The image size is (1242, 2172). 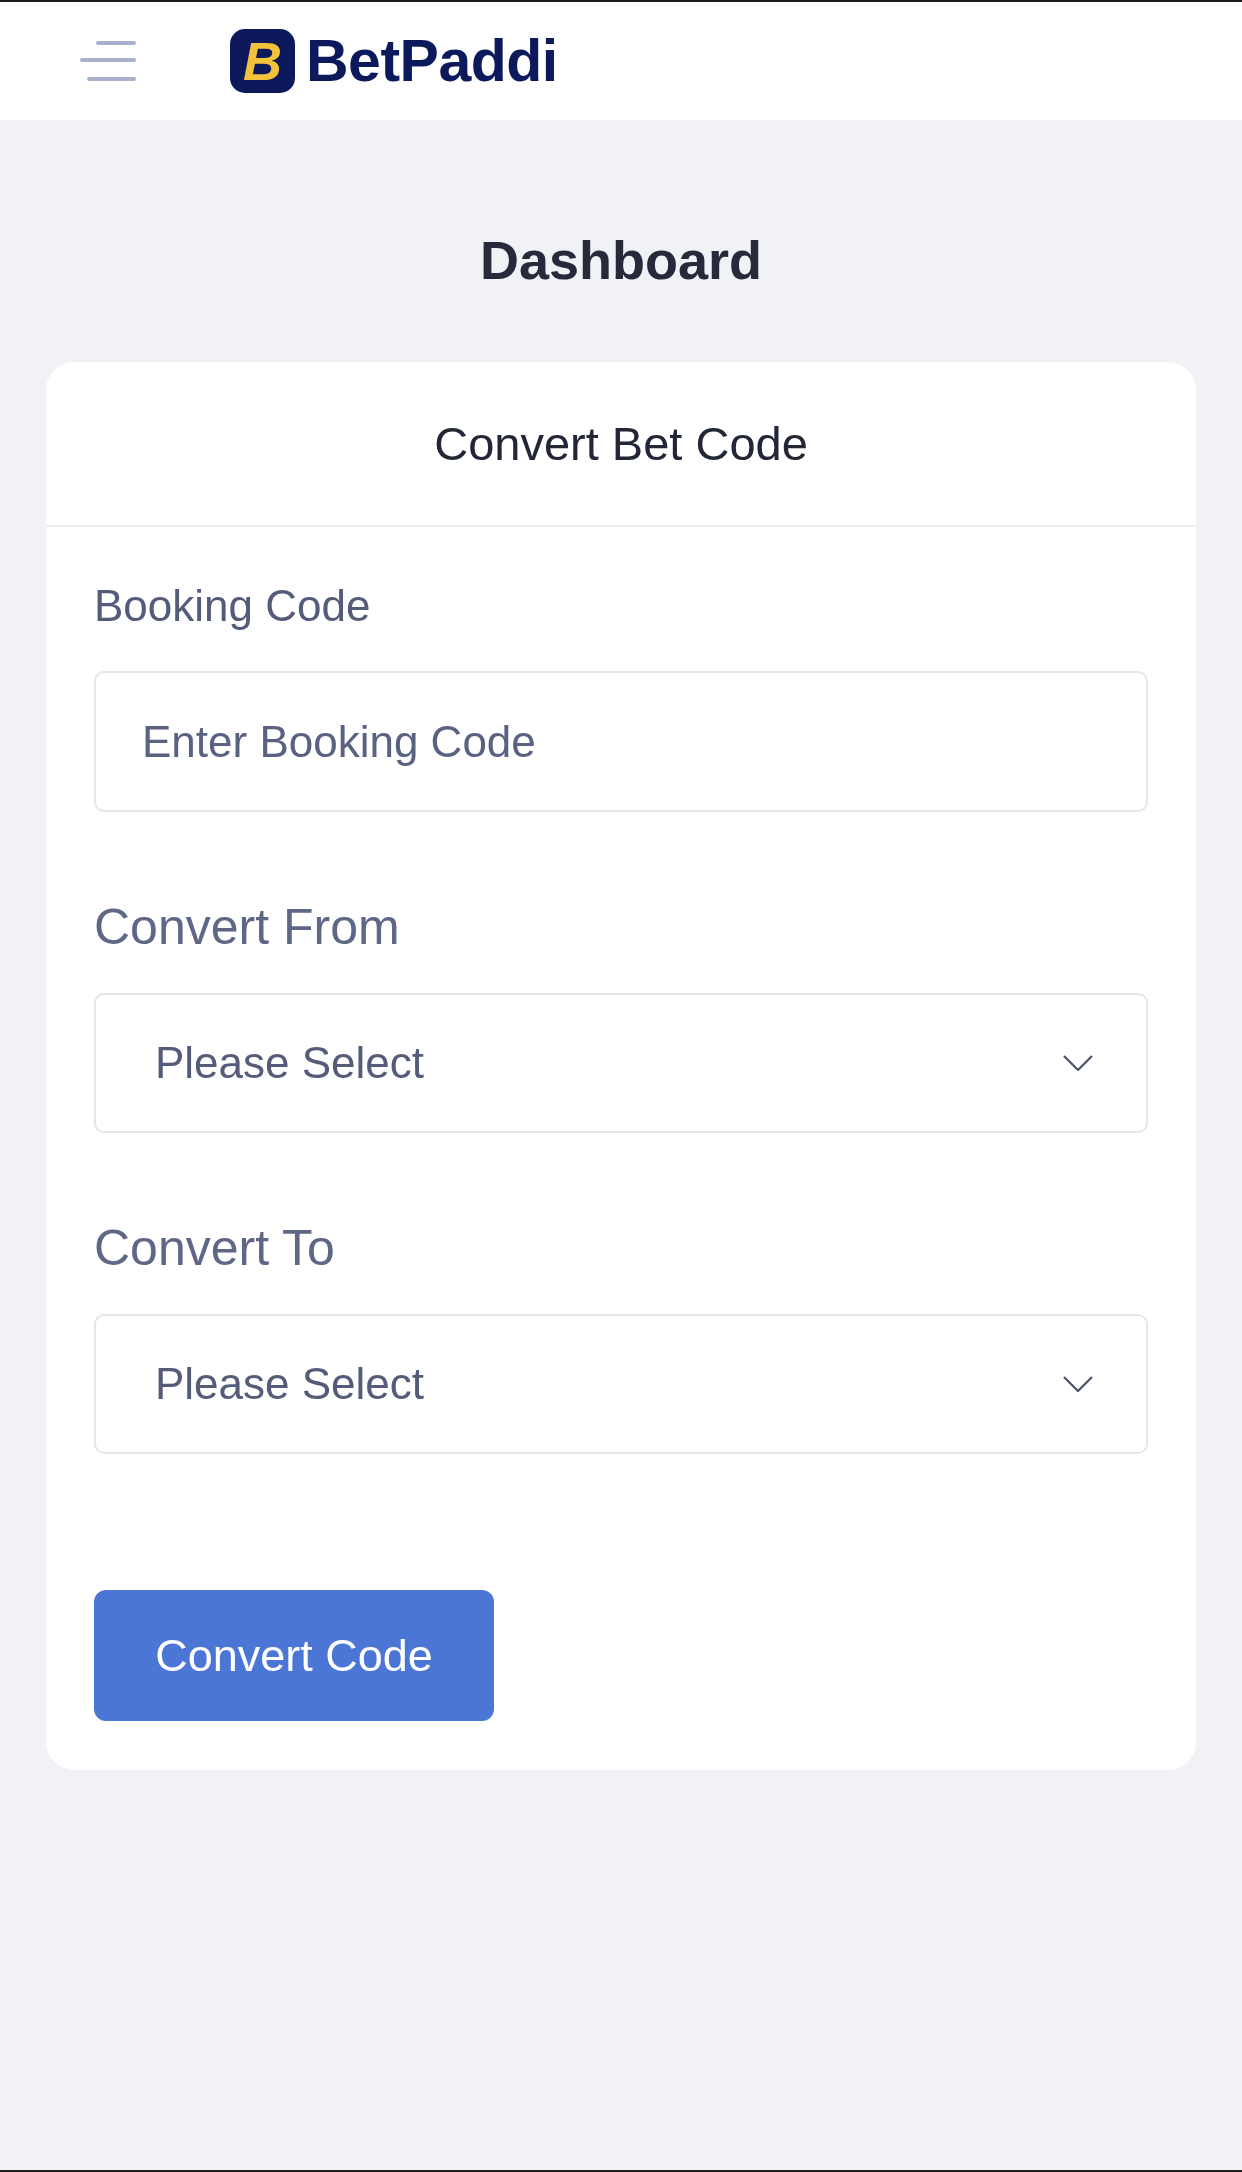 I want to click on page-title: Dashboard, so click(x=621, y=260).